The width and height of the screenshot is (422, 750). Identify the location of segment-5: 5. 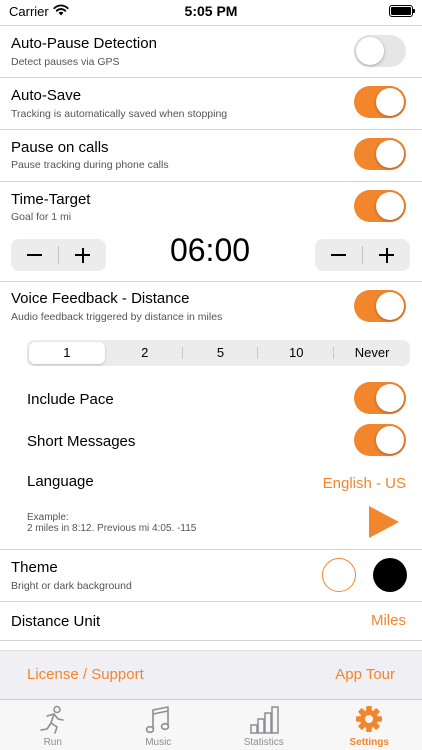
(221, 353).